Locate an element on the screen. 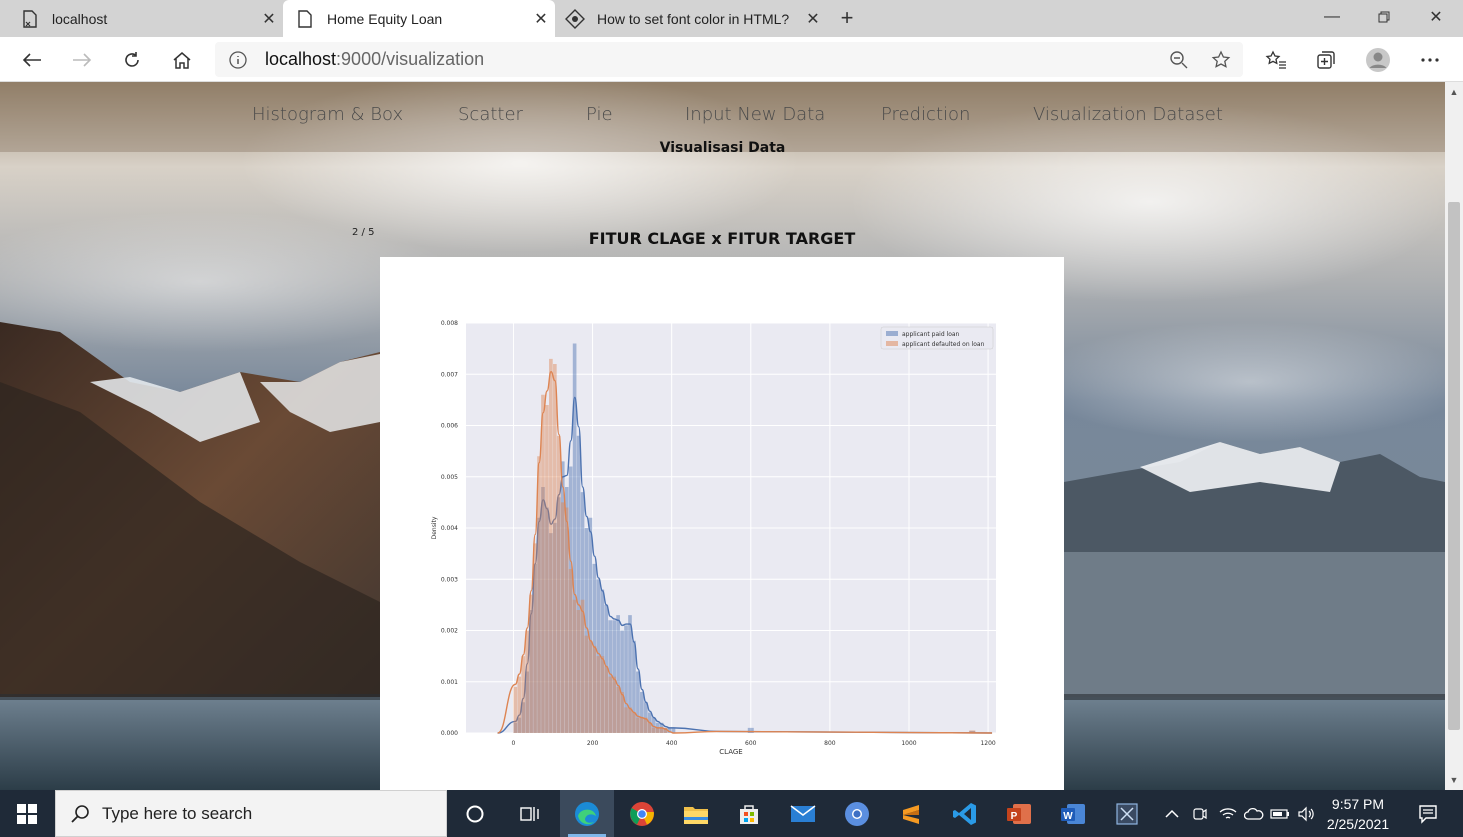  y-tick-label: 0.005 is located at coordinates (449, 477).